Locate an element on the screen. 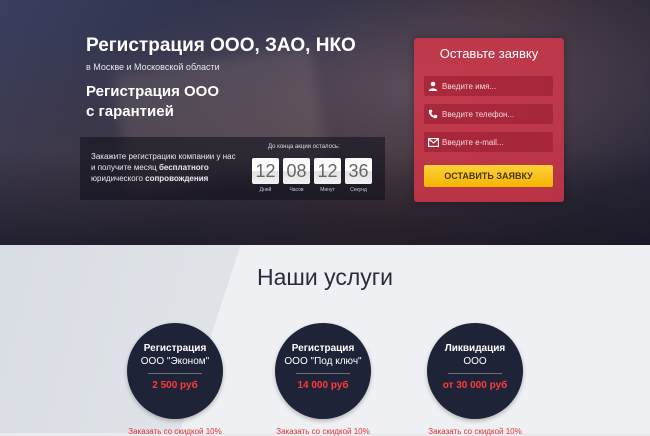 This screenshot has height=436, width=650. service-name: Ликвидация is located at coordinates (475, 348).